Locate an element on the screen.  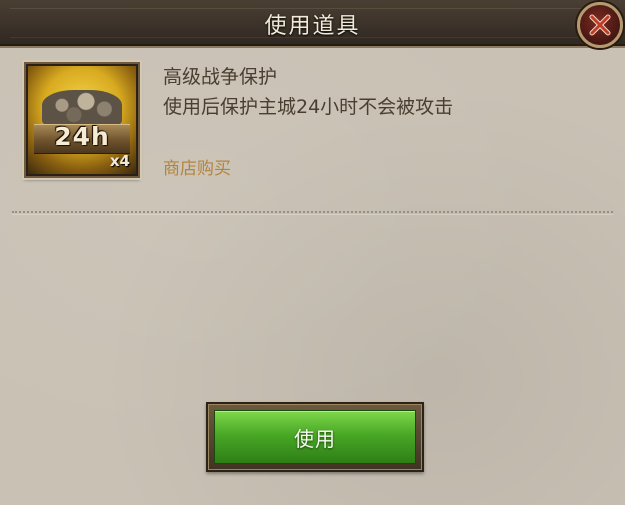
use-button-label: 使用 is located at coordinates (315, 439).